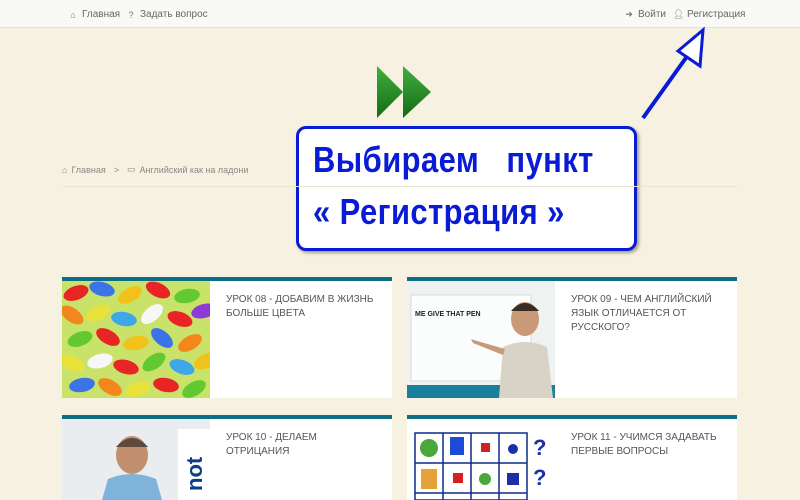  What do you see at coordinates (304, 445) in the screenshot?
I see `lesson-title: УРОК 10 - ДЕЛАЕМ ОТРИЦАНИЯ` at bounding box center [304, 445].